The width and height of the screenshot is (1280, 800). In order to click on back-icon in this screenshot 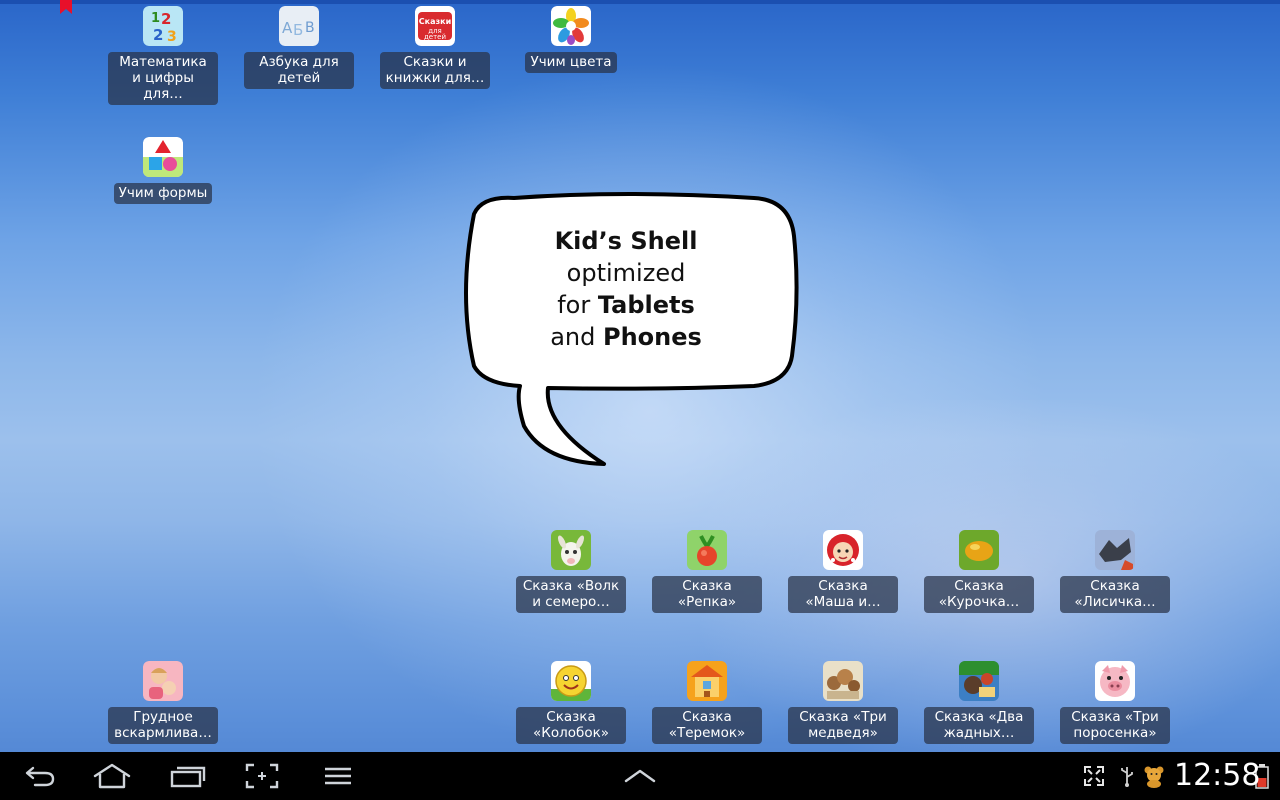, I will do `click(40, 776)`.